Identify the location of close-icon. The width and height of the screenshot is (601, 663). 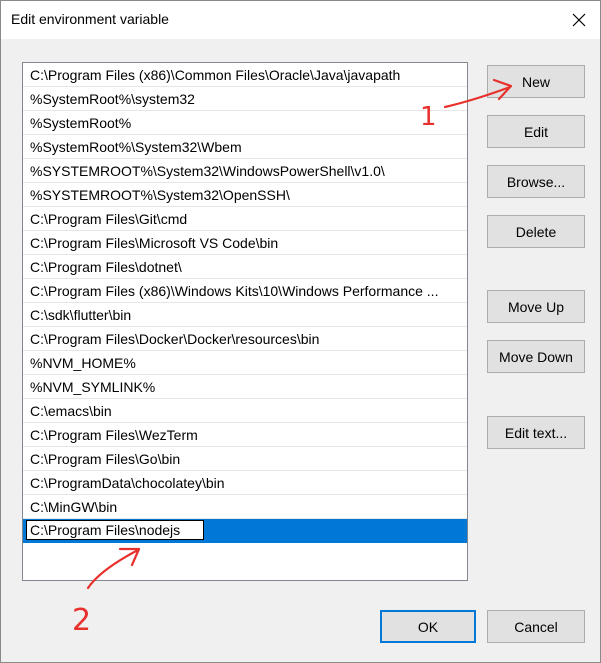
(579, 20).